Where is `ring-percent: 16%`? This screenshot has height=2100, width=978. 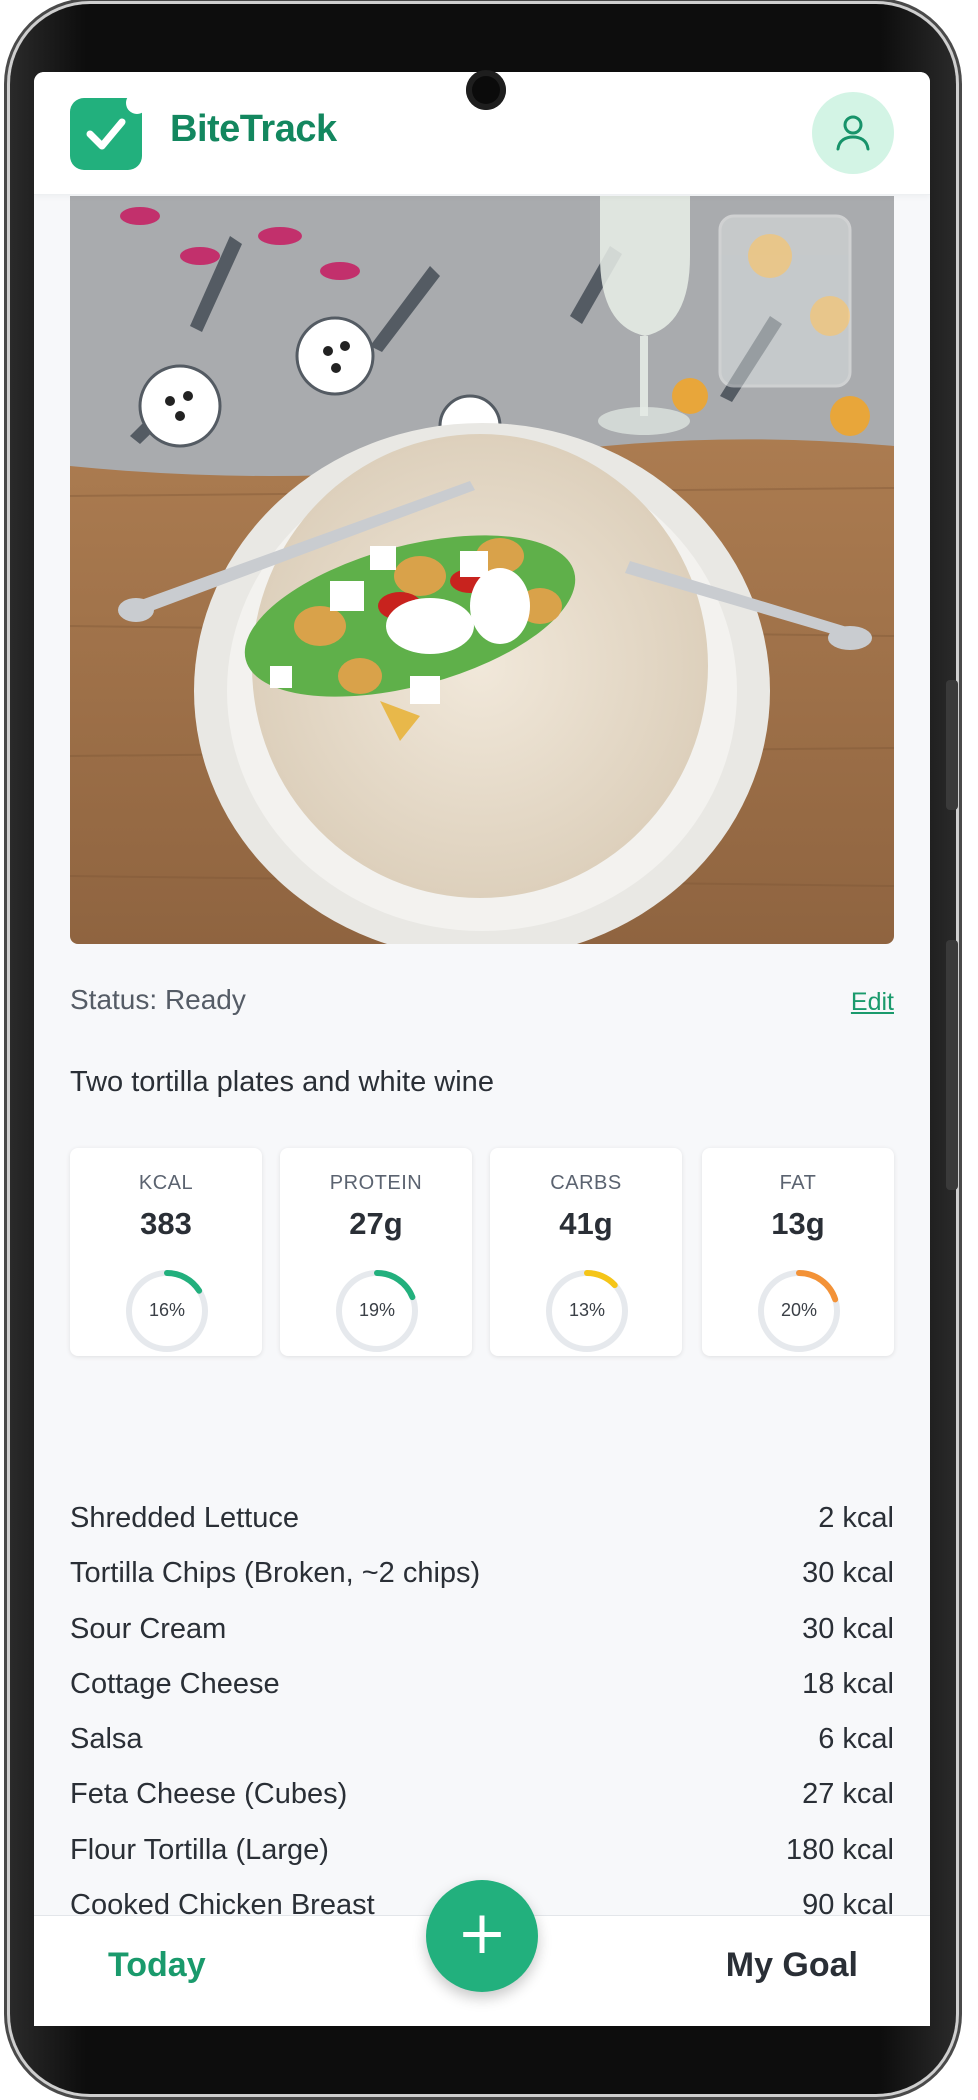
ring-percent: 16% is located at coordinates (167, 1310).